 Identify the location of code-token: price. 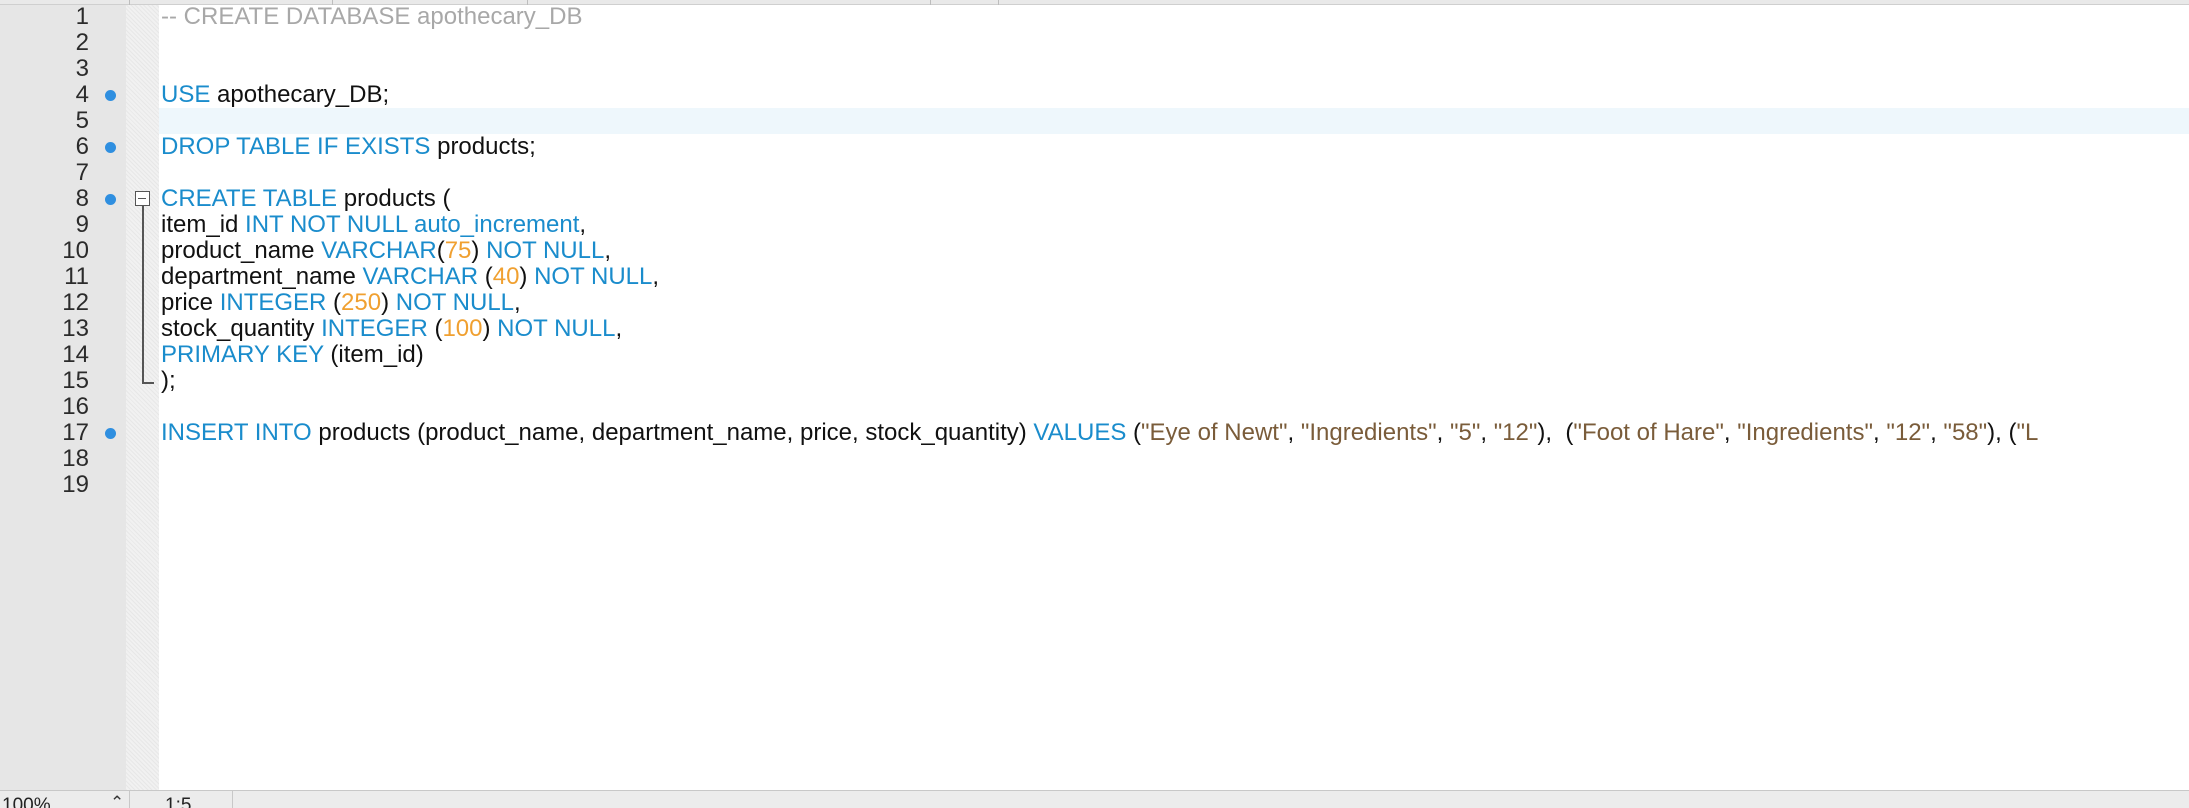
(190, 302).